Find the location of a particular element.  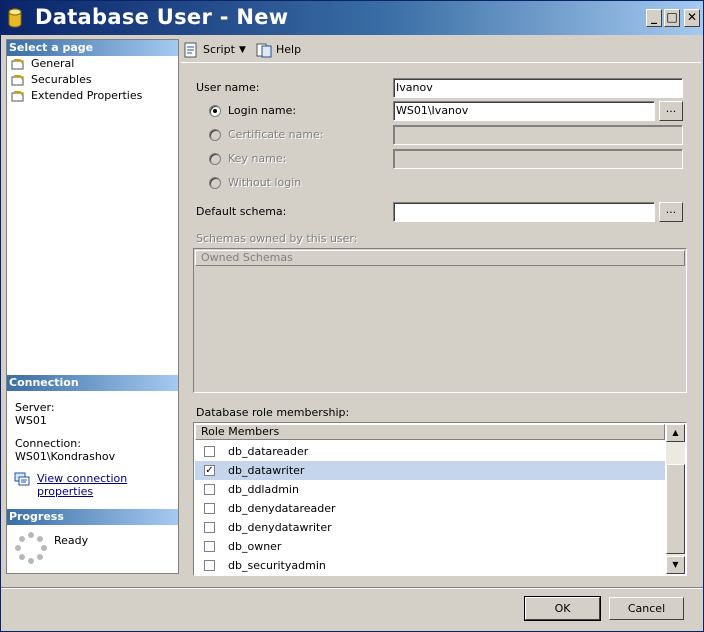

default-schema-label: Default schema: is located at coordinates (241, 211).